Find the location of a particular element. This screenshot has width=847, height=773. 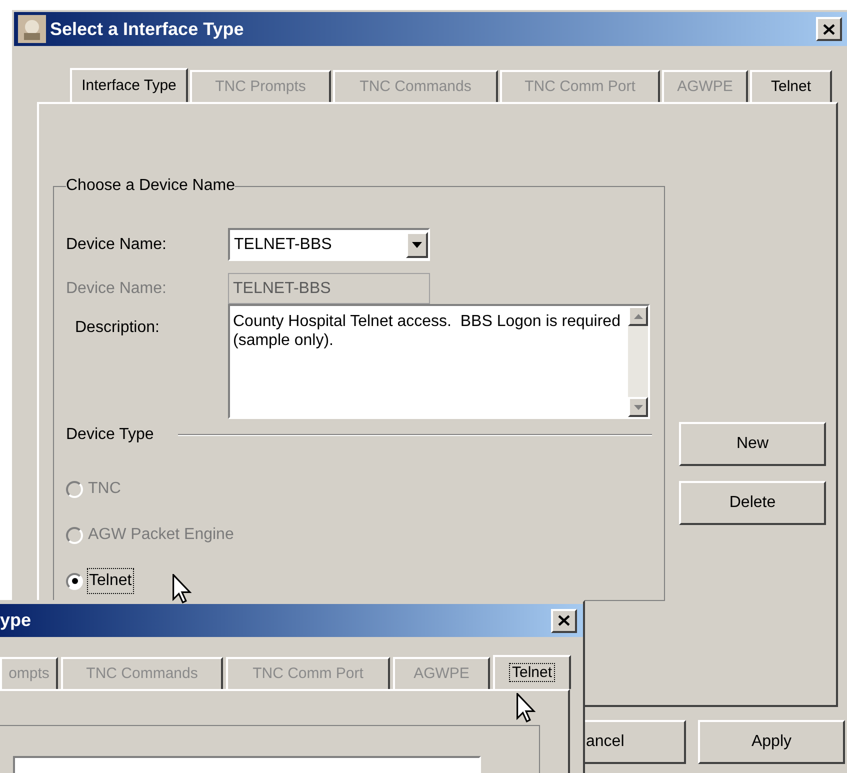

scroll-down-icon is located at coordinates (638, 407).